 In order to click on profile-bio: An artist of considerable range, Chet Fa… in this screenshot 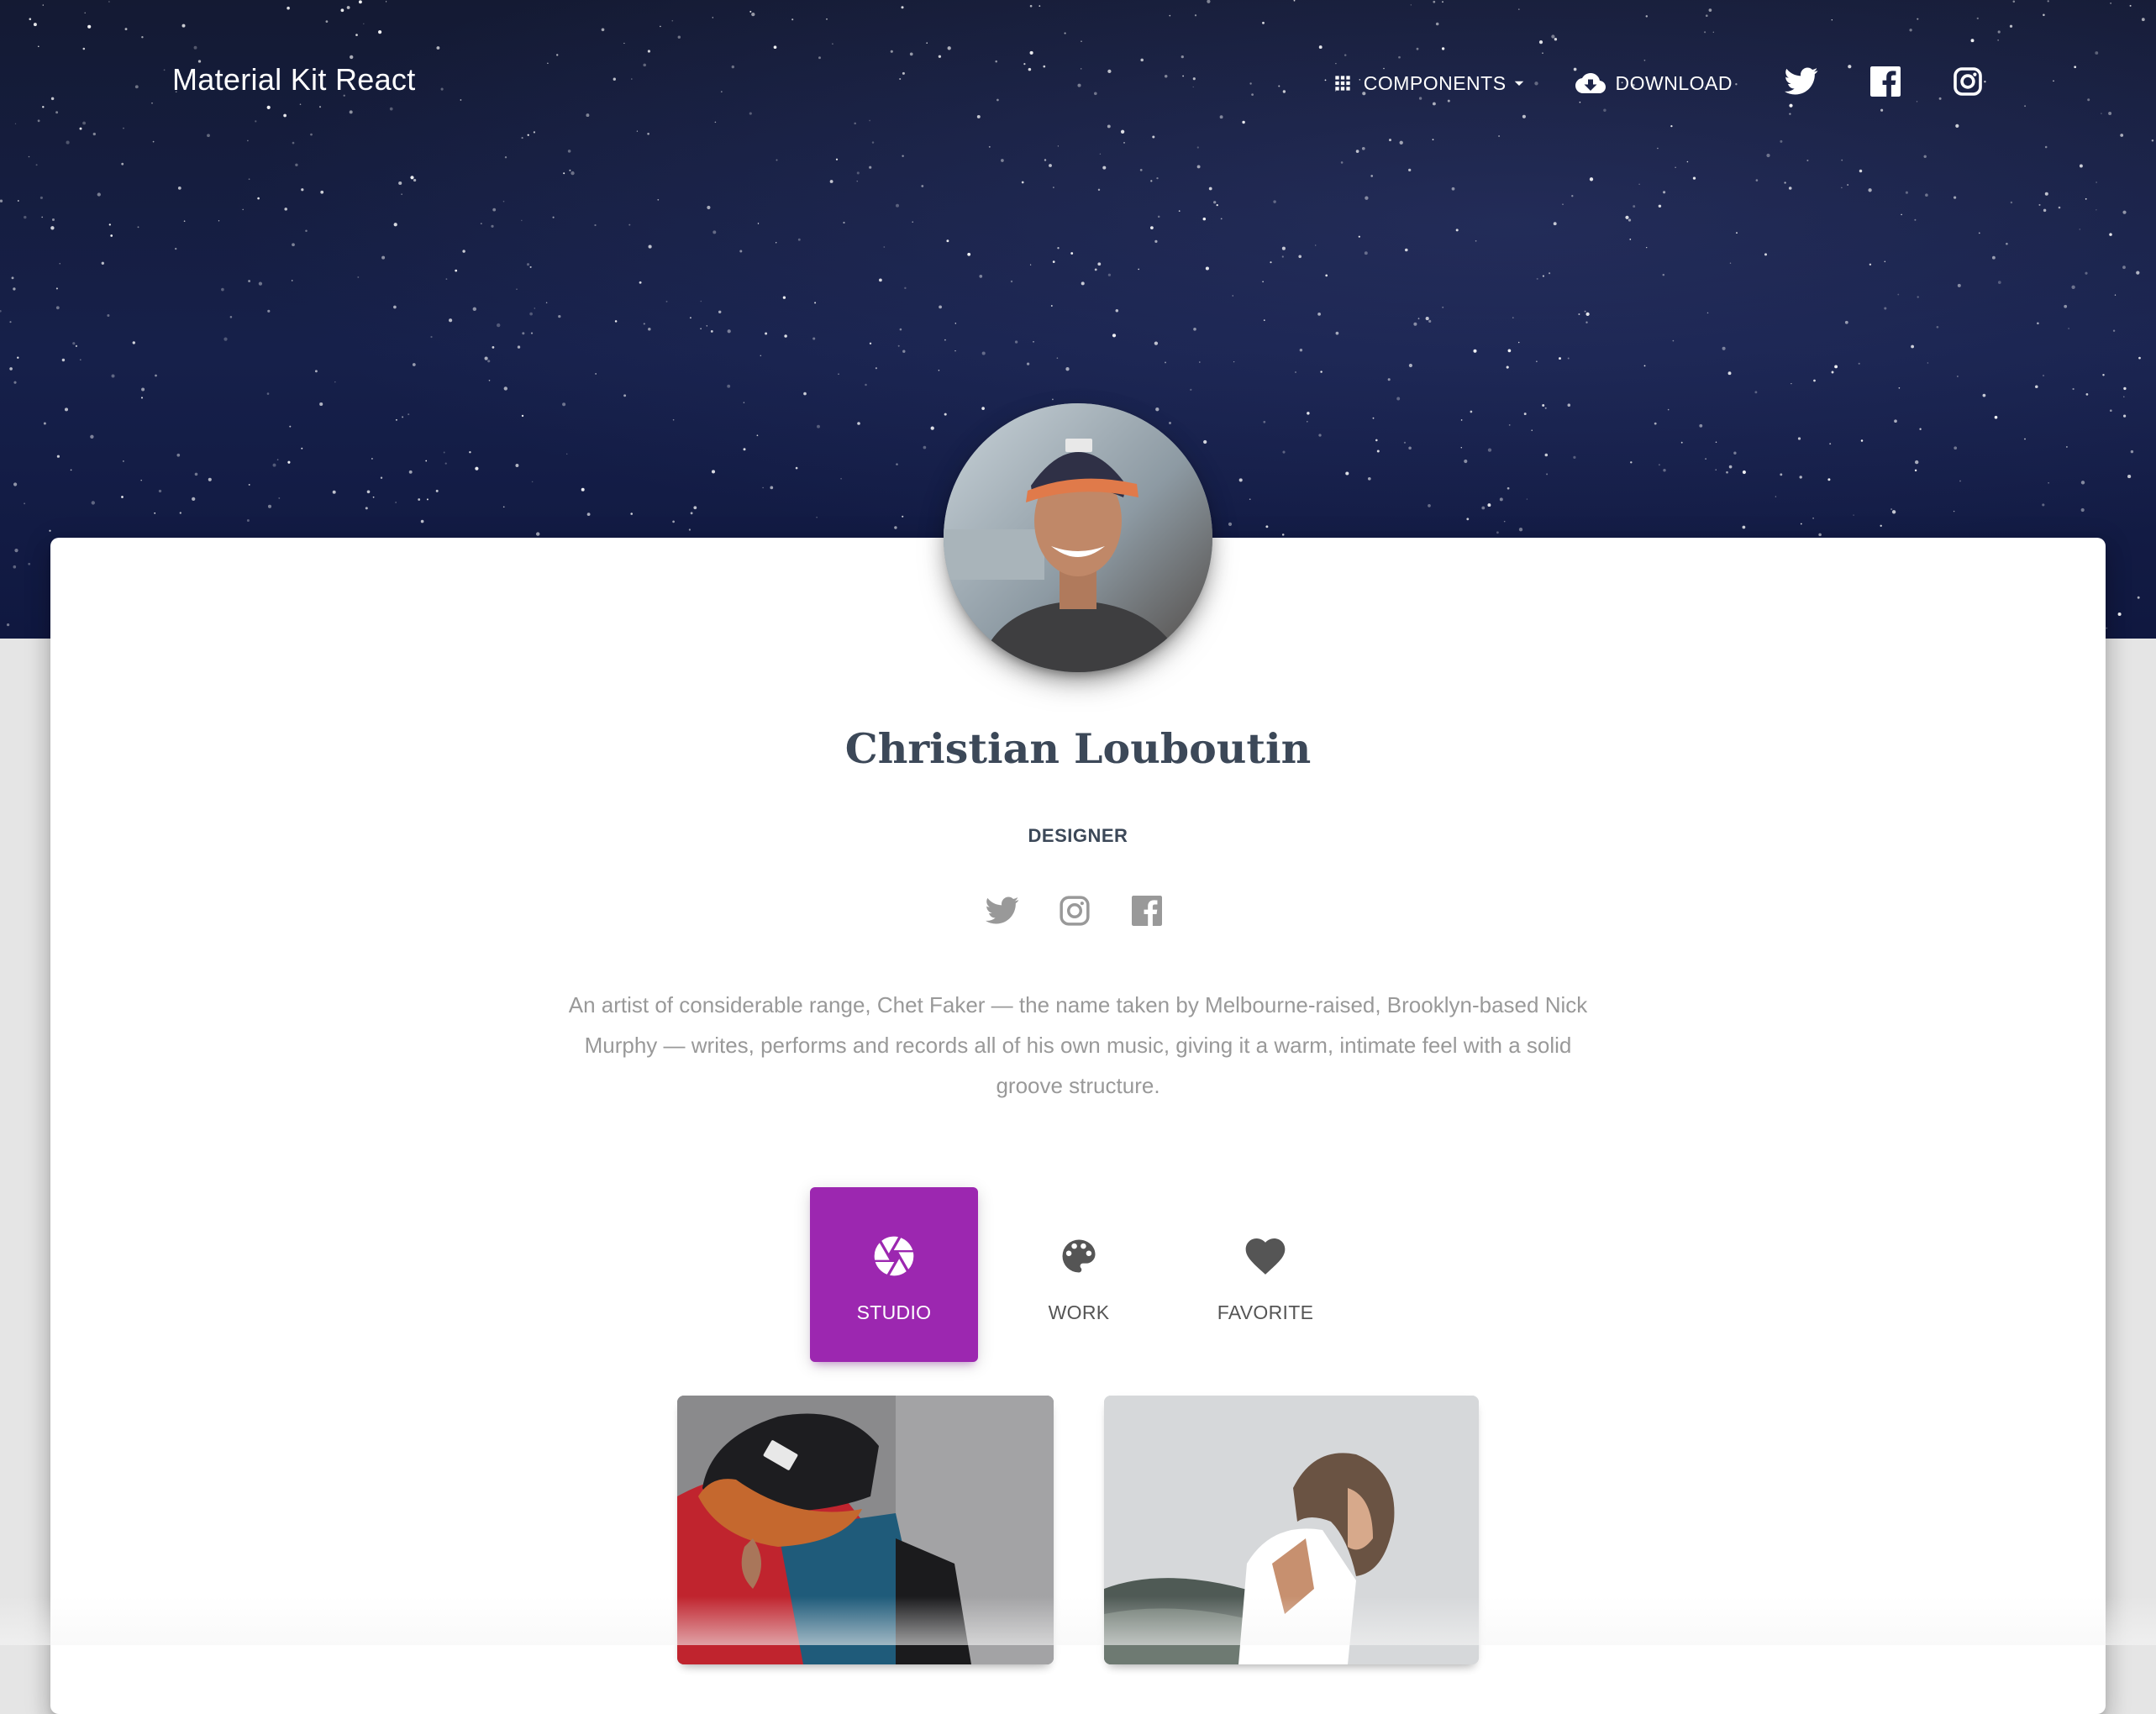, I will do `click(1078, 1045)`.